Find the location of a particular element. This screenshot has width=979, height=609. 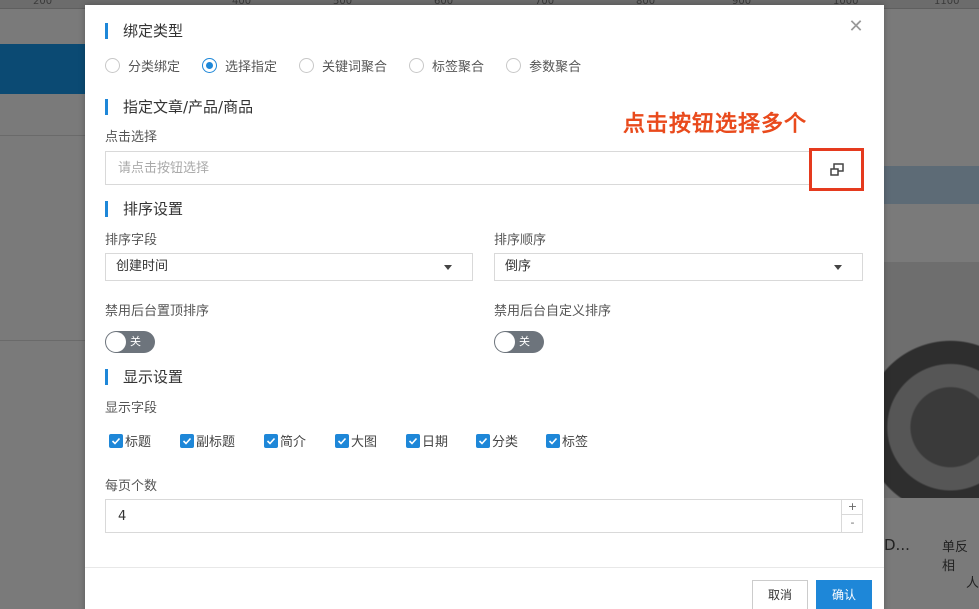

window-restore-icon is located at coordinates (836, 169).